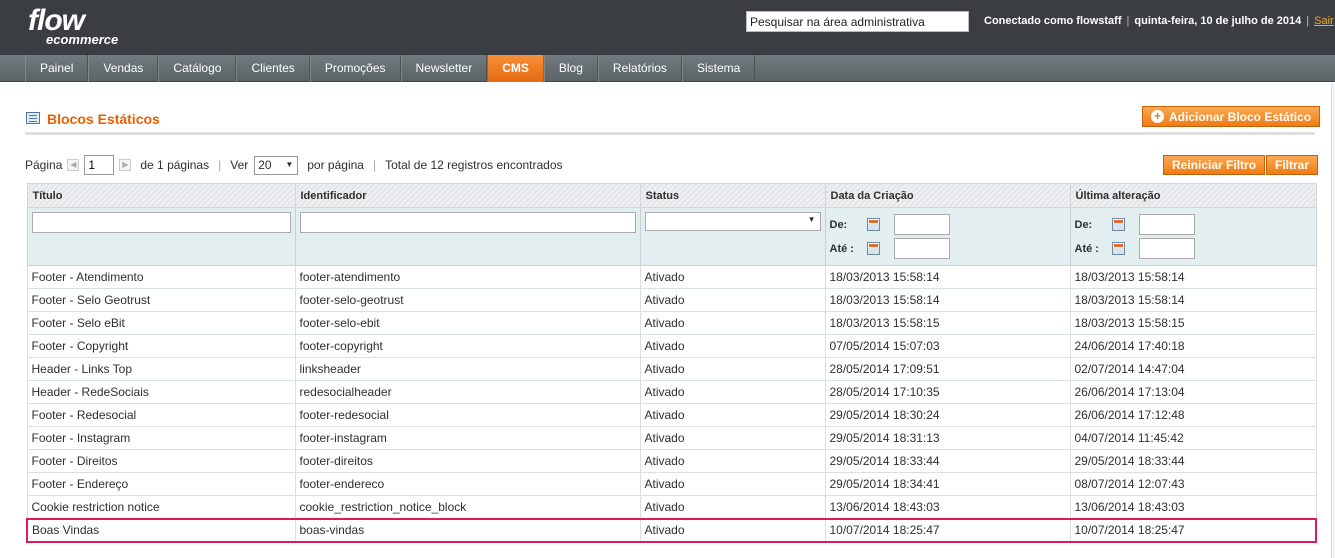  Describe the element at coordinates (1333, 320) in the screenshot. I see `page-scrollbar` at that location.